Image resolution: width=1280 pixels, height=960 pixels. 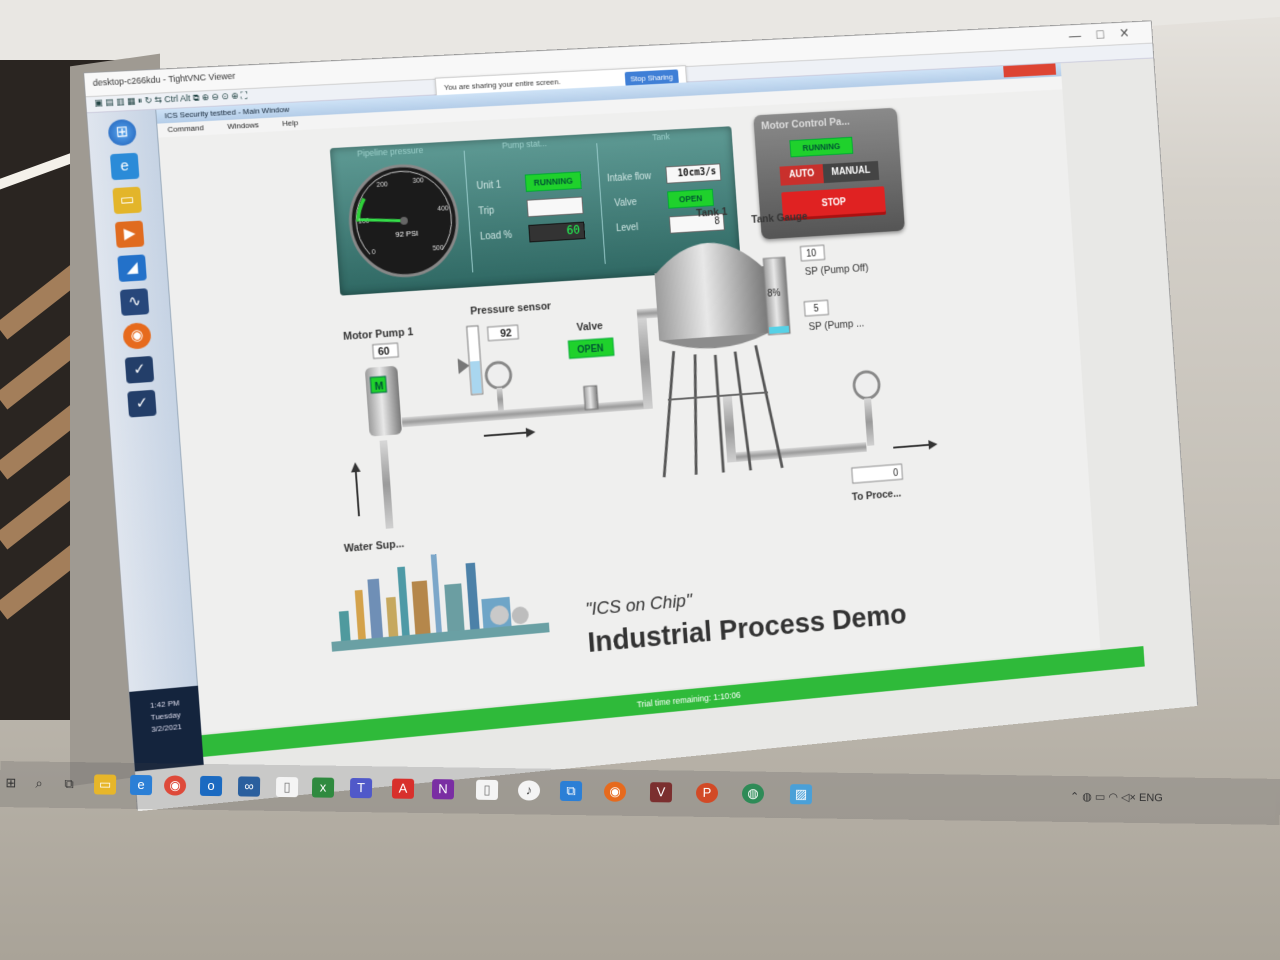 What do you see at coordinates (507, 434) in the screenshot?
I see `flow-arrow` at bounding box center [507, 434].